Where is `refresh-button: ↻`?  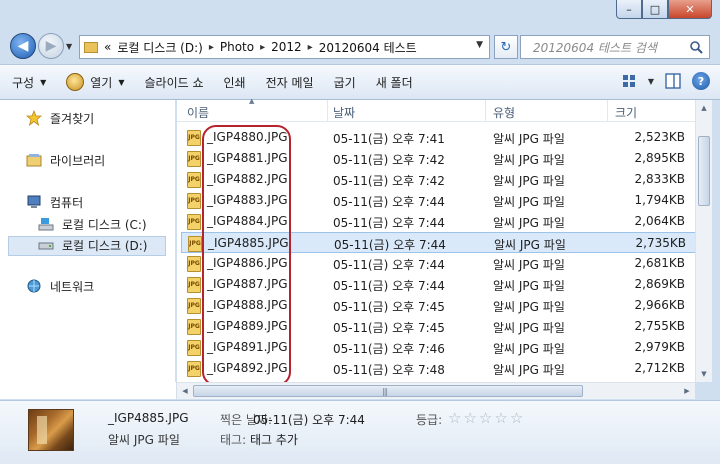
refresh-button: ↻ is located at coordinates (506, 47).